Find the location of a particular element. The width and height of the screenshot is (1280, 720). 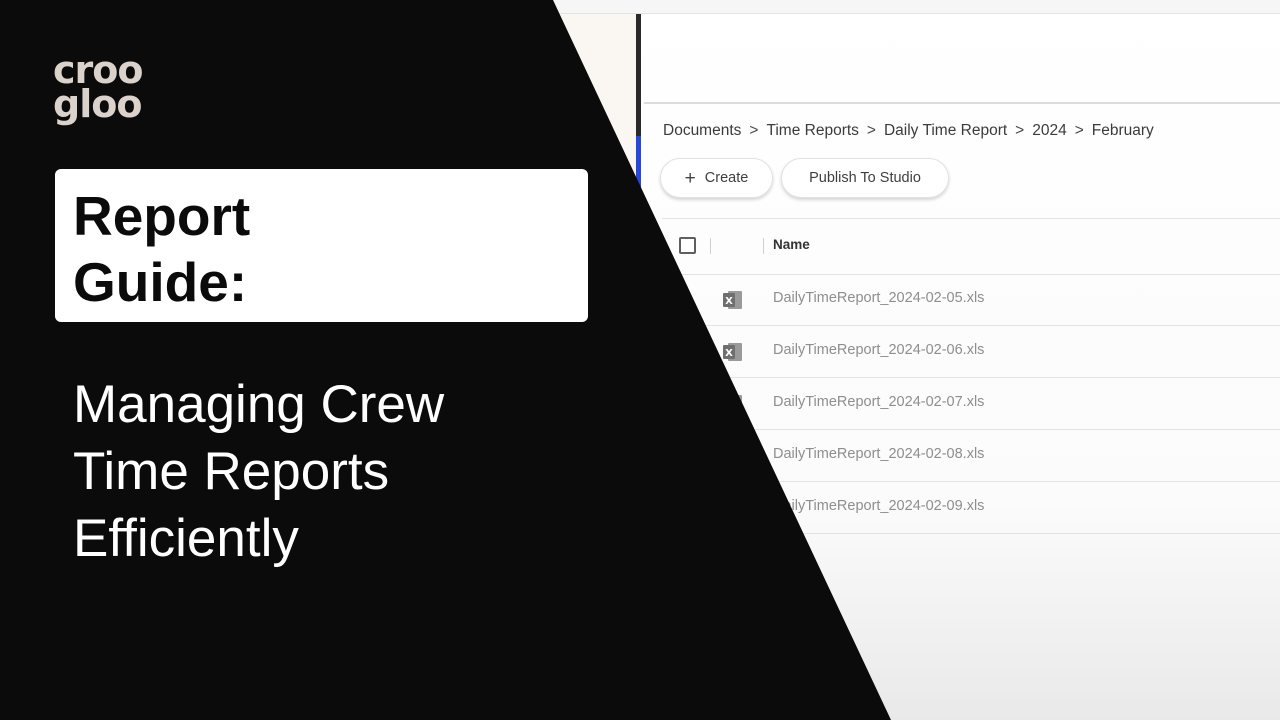

file-name: DailyTimeReport_2024-02-05.xls is located at coordinates (878, 298).